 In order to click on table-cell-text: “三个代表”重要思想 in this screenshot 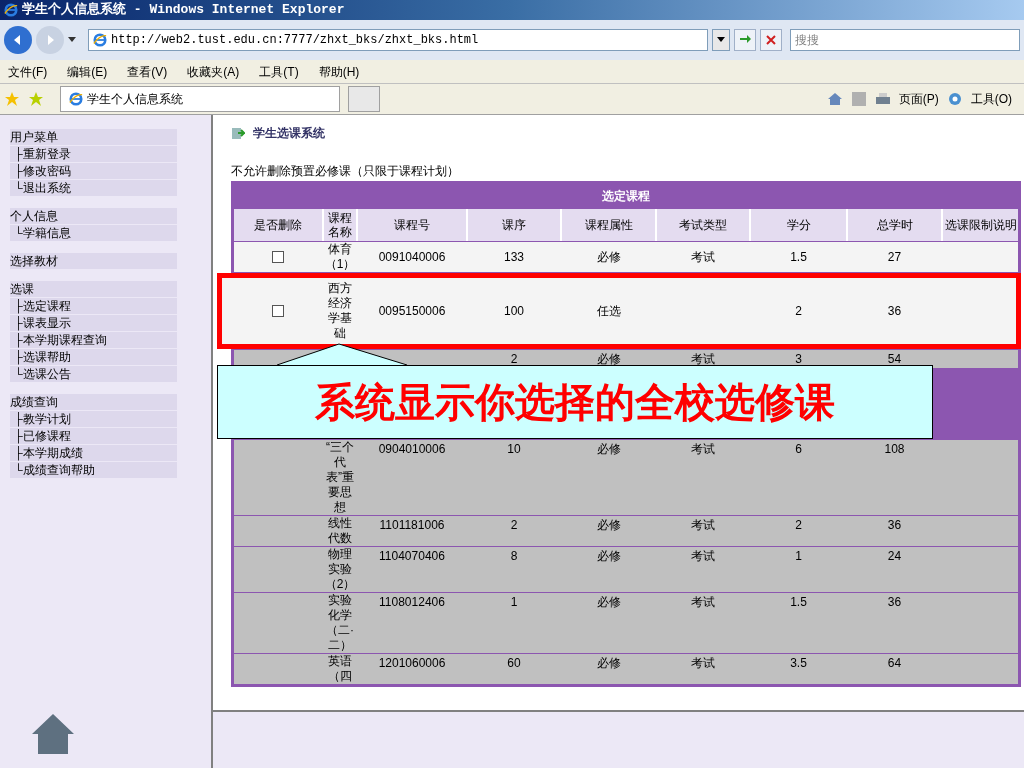, I will do `click(340, 477)`.